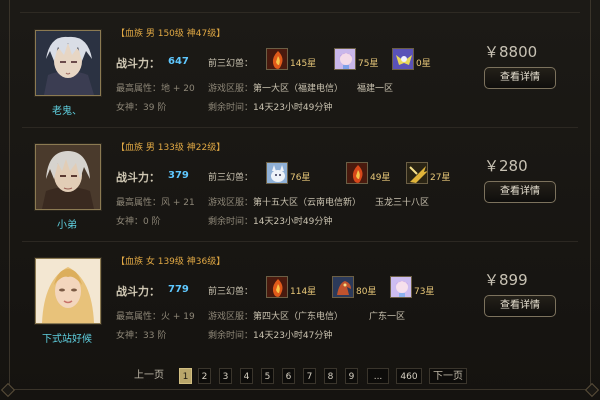  I want to click on character-tag: 【血族 男 133级 神22级】, so click(171, 148).